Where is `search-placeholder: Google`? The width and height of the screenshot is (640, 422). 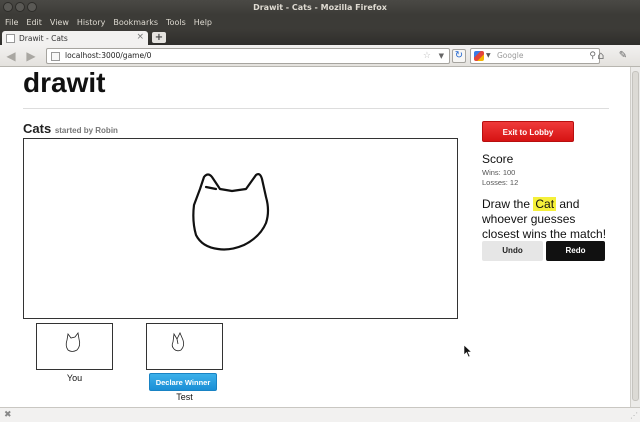
search-placeholder: Google is located at coordinates (510, 55).